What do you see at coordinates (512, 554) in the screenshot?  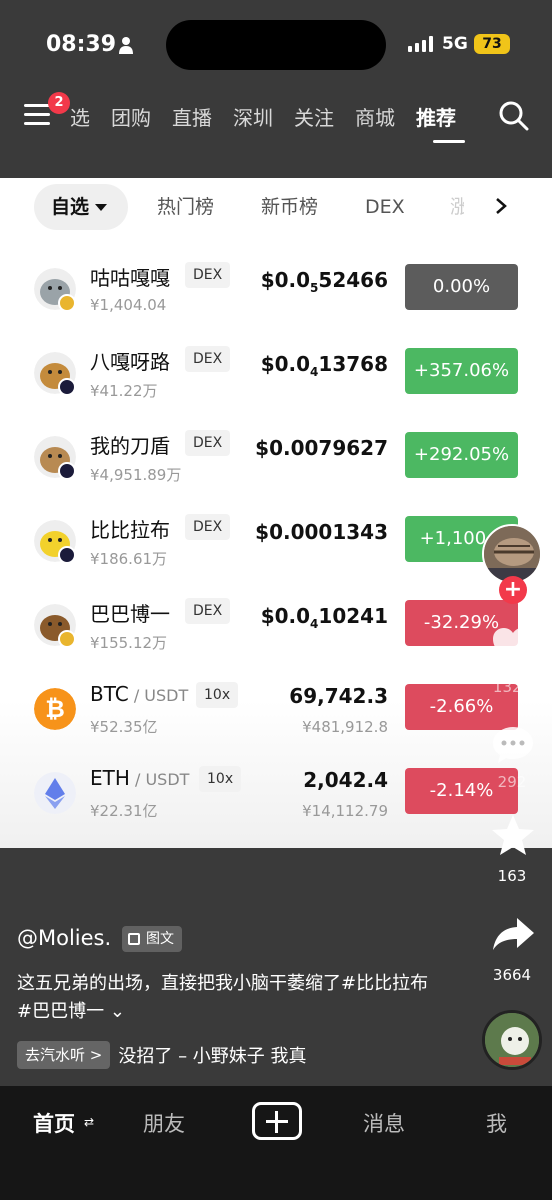 I see `creator-avatar` at bounding box center [512, 554].